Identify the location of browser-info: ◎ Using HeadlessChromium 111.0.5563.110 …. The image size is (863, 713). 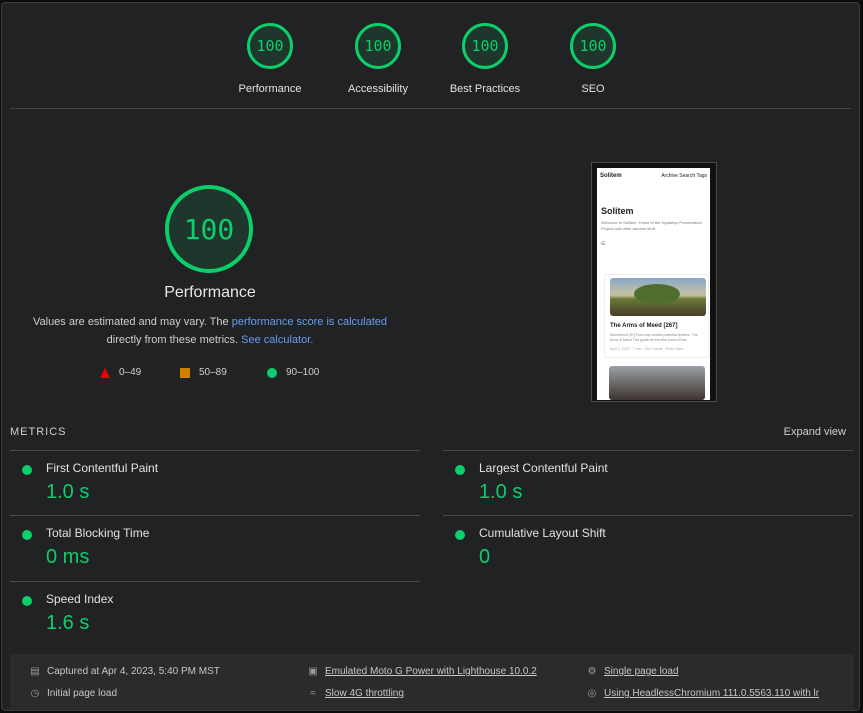
(702, 693).